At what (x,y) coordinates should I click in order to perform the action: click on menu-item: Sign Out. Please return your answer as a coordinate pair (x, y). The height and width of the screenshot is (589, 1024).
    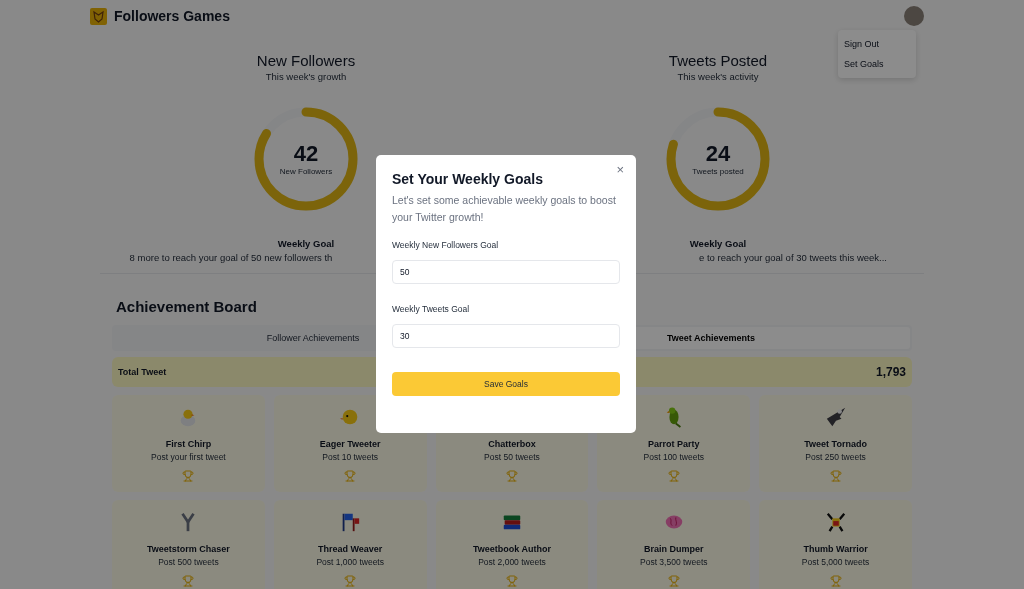
    Looking at the image, I should click on (877, 44).